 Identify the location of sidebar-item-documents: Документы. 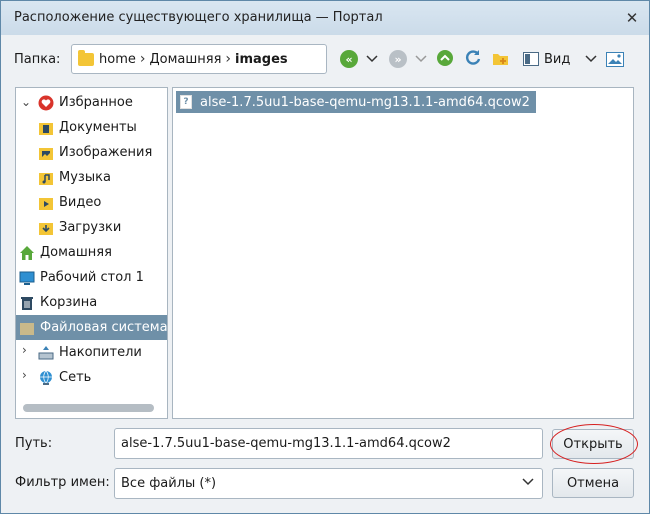
(91, 127).